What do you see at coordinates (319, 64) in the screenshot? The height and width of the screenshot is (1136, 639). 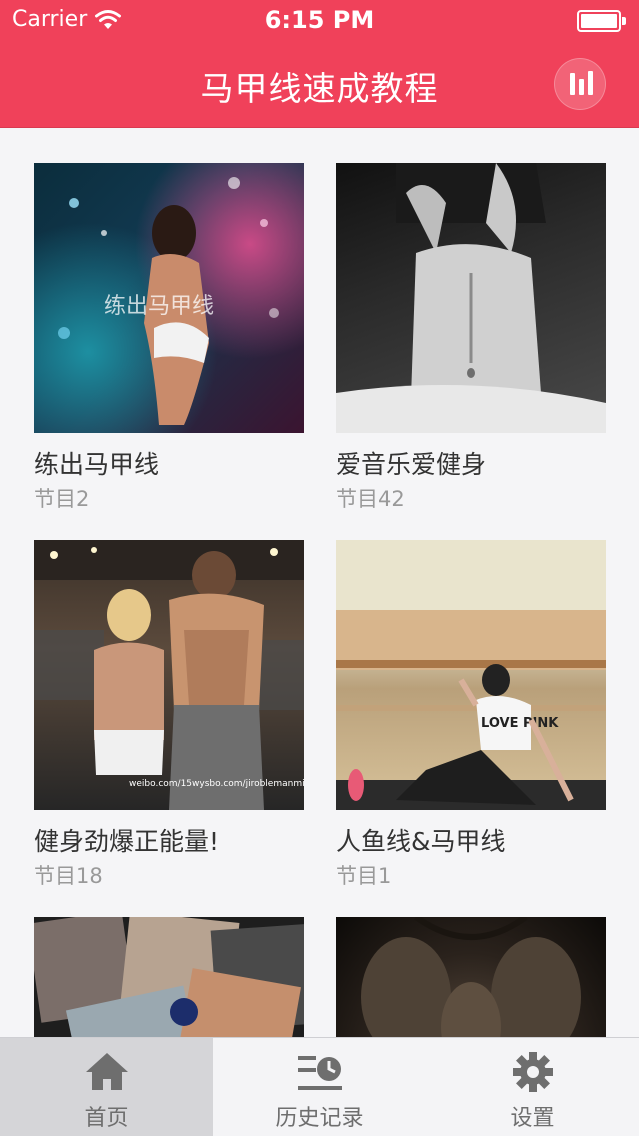 I see `header: Carrier 6:15 PM 马甲线速成教程` at bounding box center [319, 64].